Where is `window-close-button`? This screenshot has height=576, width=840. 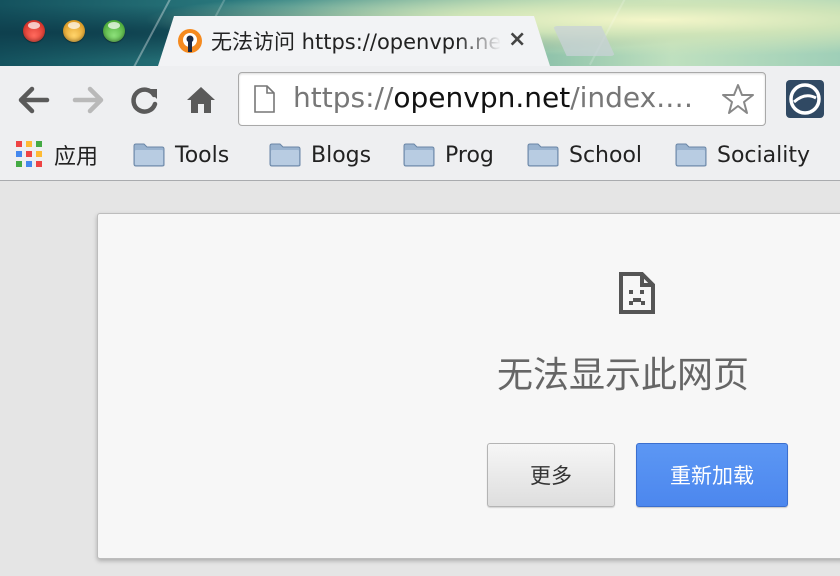
window-close-button is located at coordinates (34, 31).